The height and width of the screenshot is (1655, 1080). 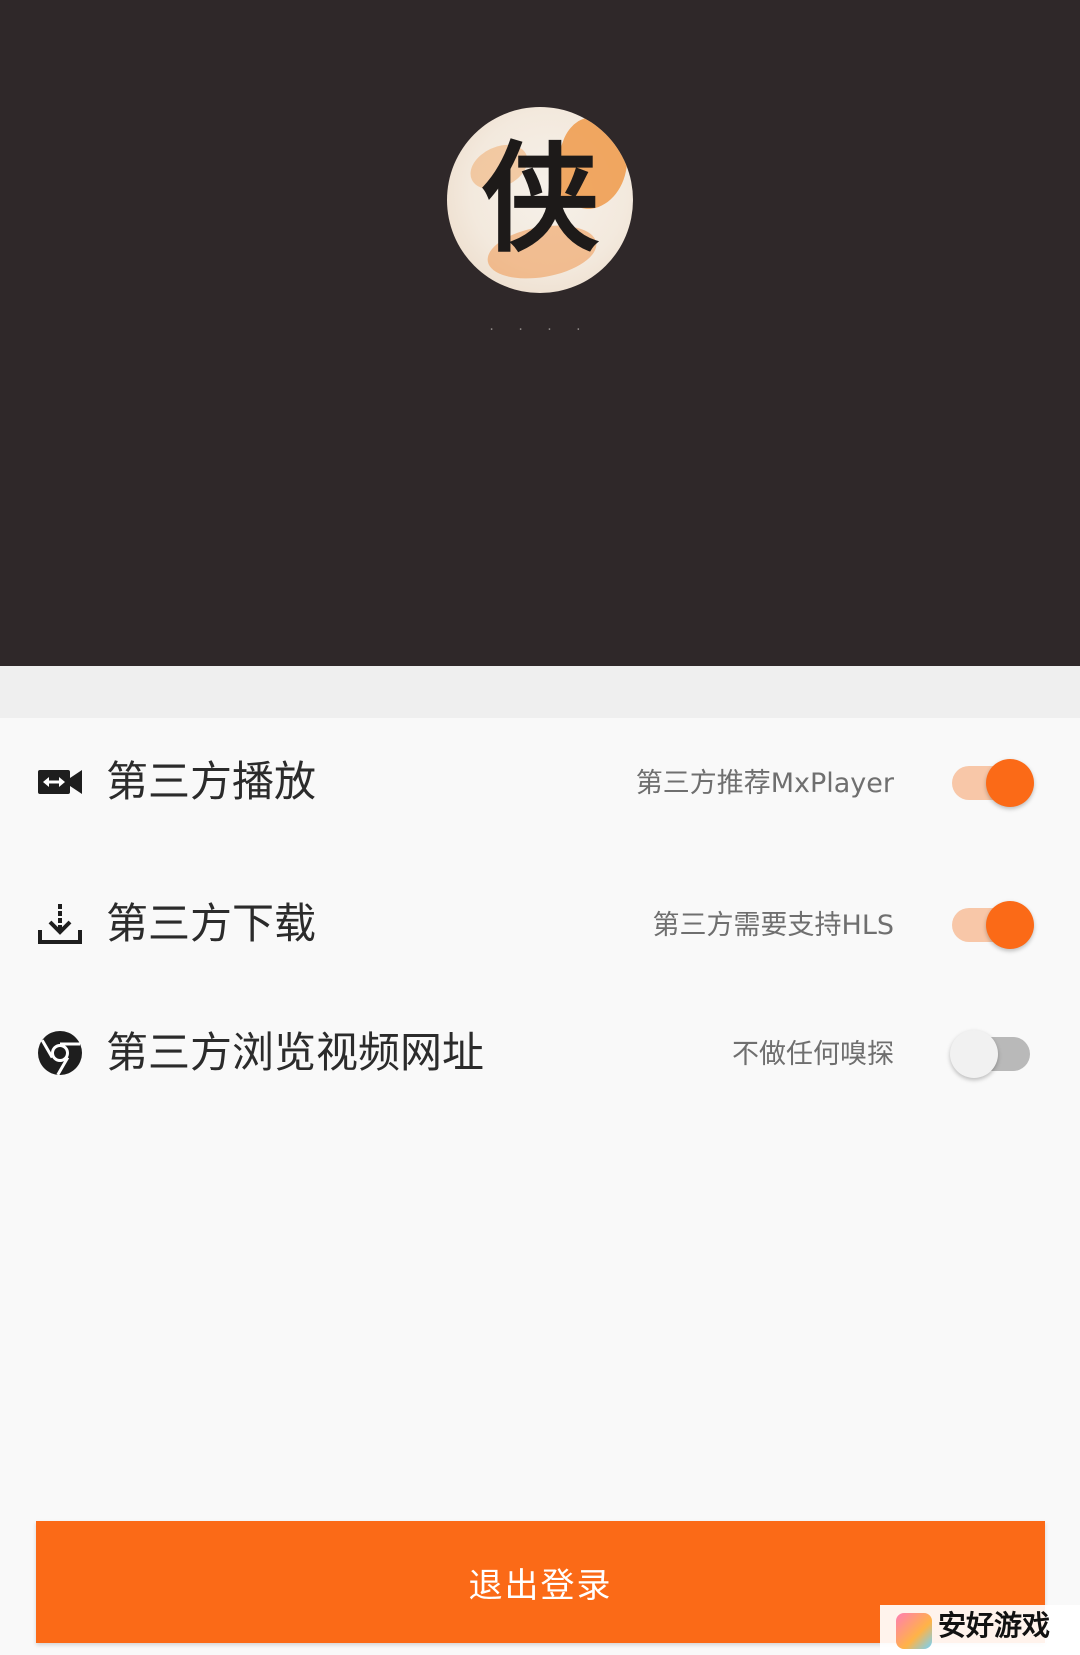 I want to click on avatar-glyph: 侠, so click(x=539, y=198).